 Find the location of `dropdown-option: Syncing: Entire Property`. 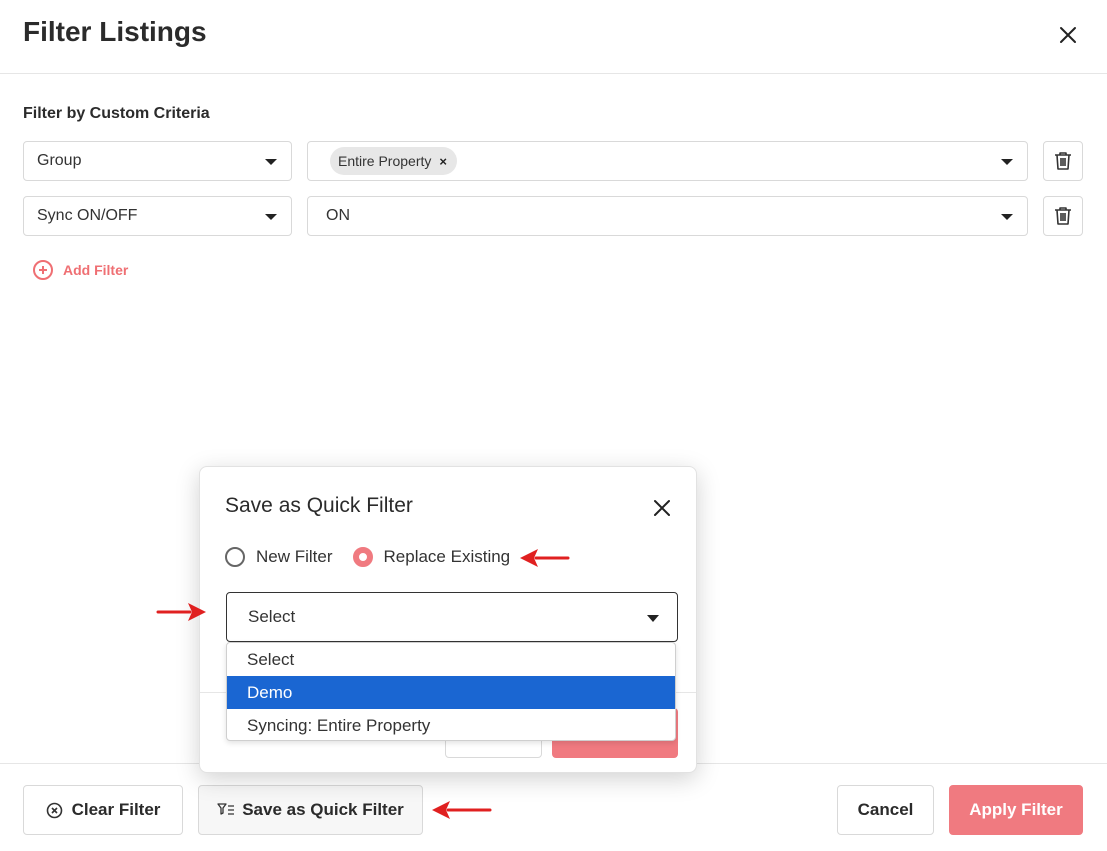

dropdown-option: Syncing: Entire Property is located at coordinates (451, 724).